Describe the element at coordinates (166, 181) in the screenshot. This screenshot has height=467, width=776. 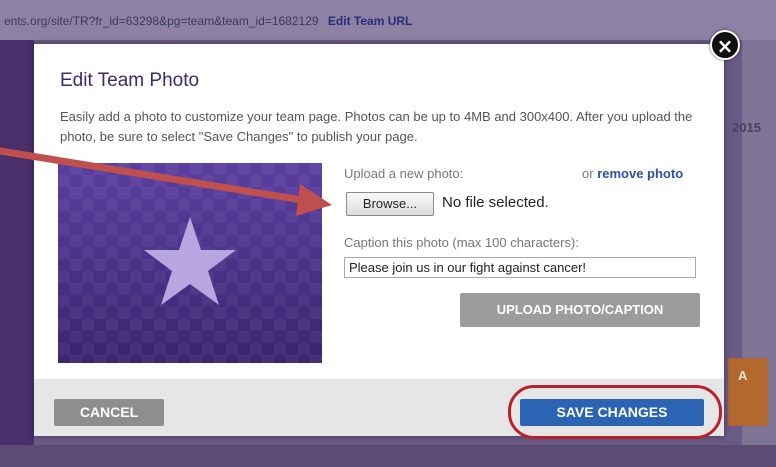
I see `annotation-arrow` at that location.